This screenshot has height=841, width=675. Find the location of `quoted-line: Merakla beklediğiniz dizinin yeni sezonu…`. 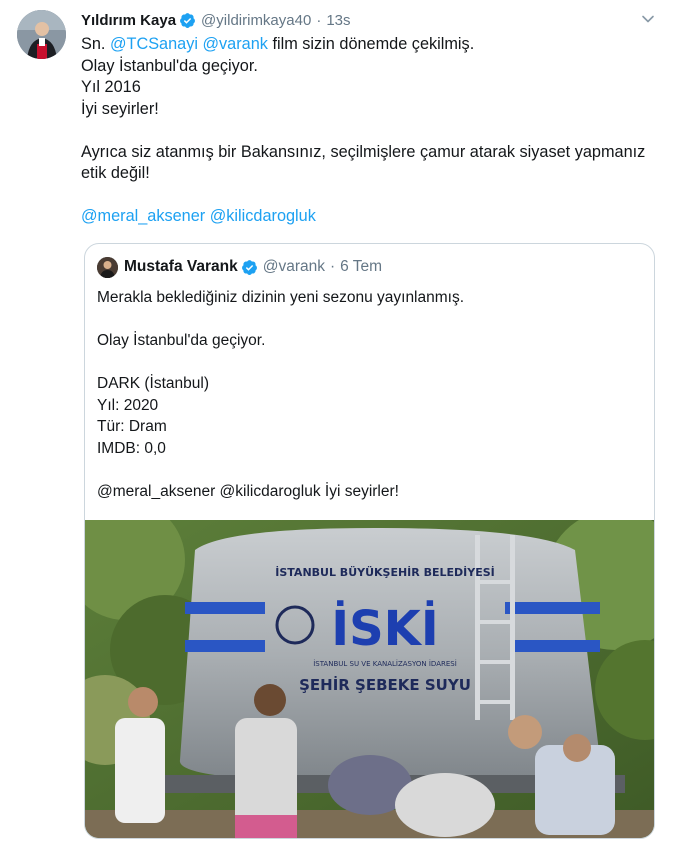

quoted-line: Merakla beklediğiniz dizinin yeni sezonu… is located at coordinates (281, 297).